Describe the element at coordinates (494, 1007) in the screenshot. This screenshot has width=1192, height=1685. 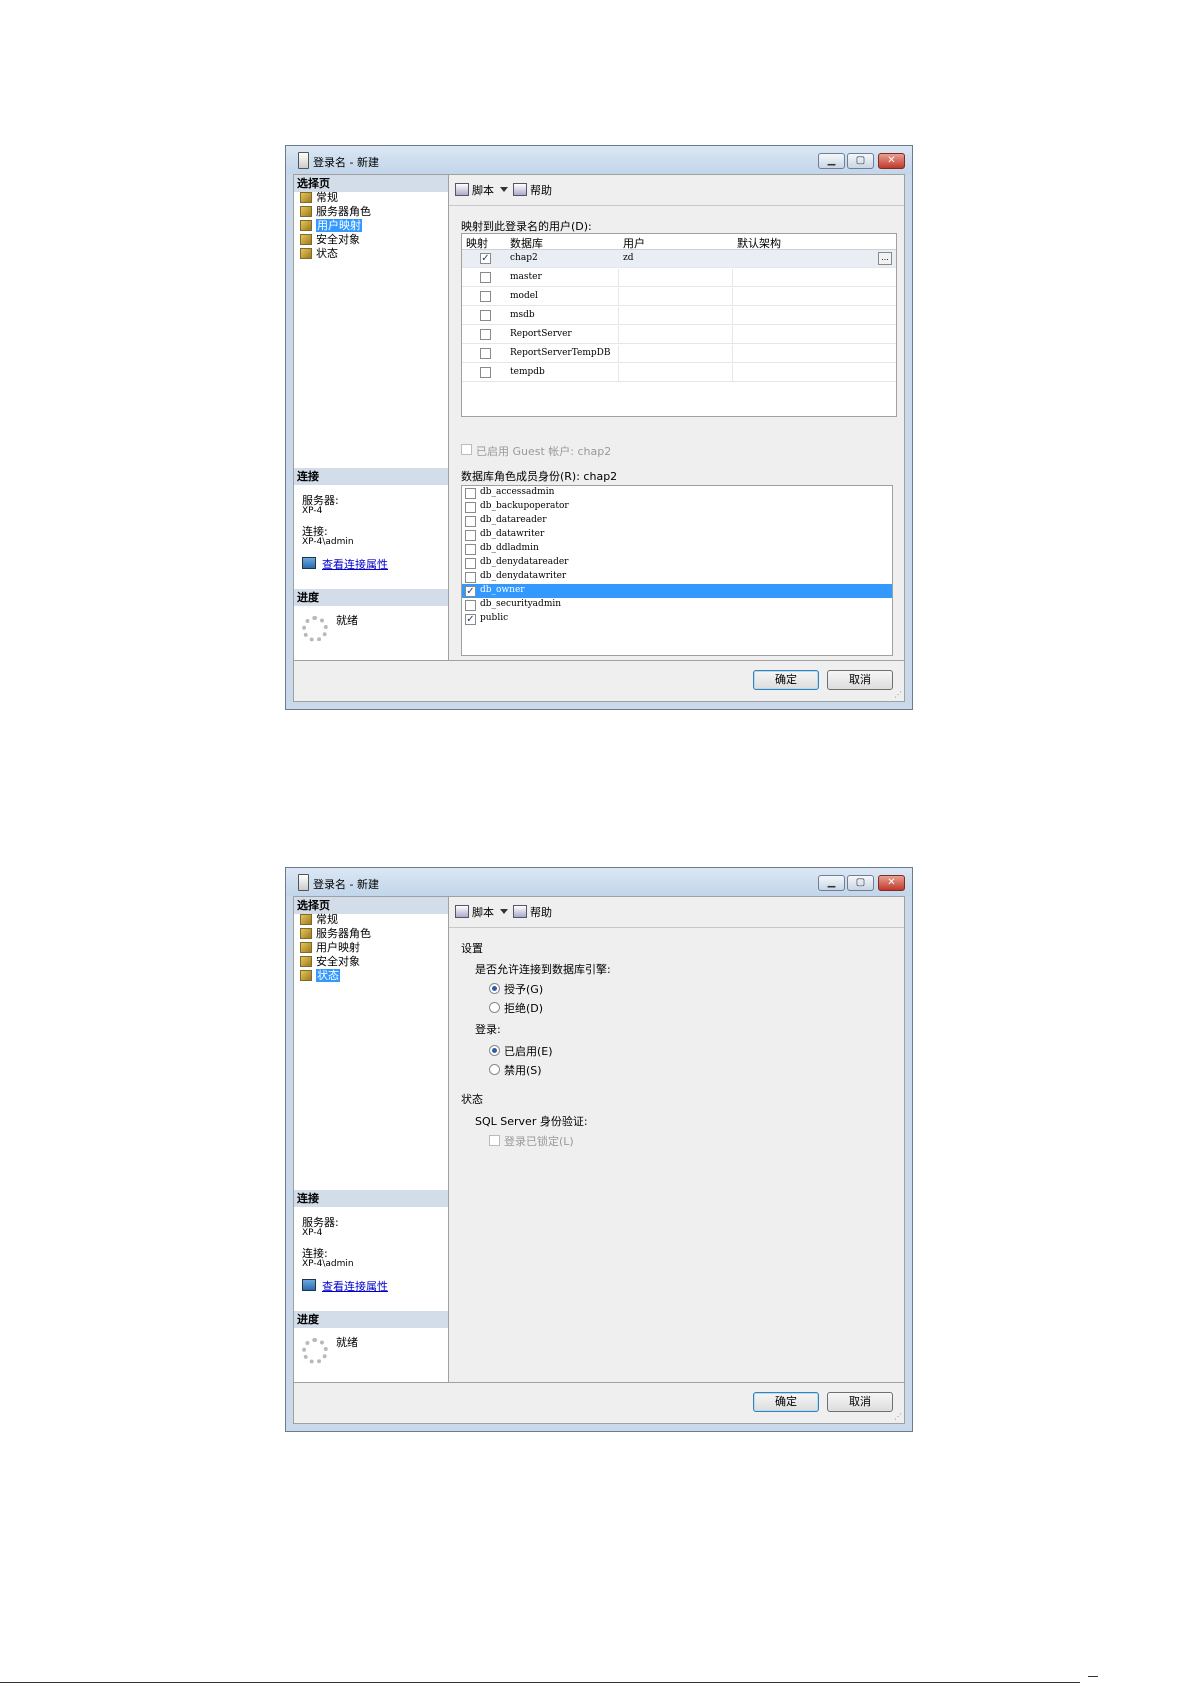
I see `deny-radio` at that location.